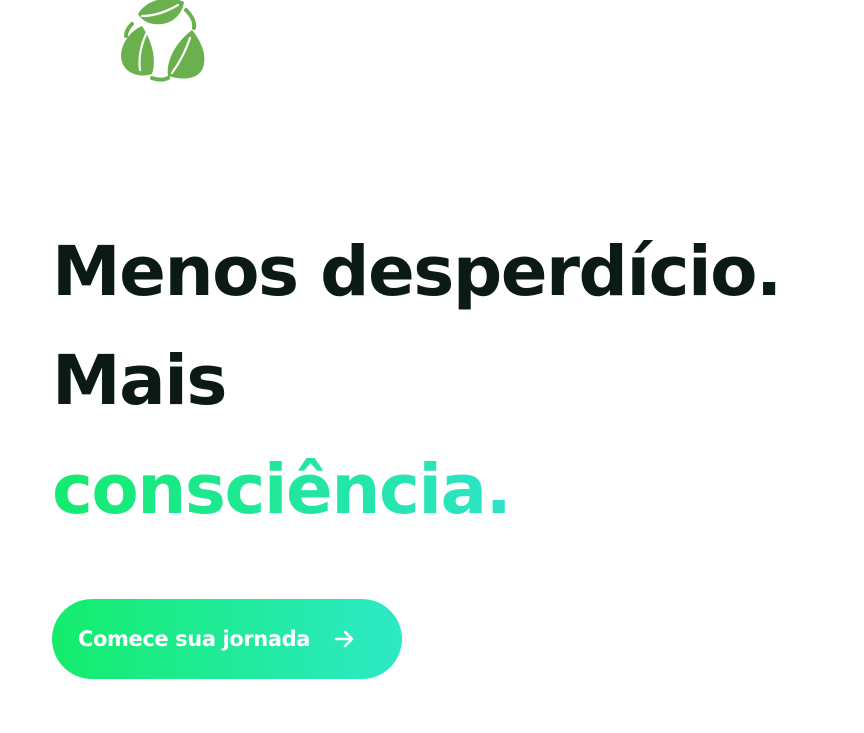 The width and height of the screenshot is (864, 733). Describe the element at coordinates (282, 490) in the screenshot. I see `headline-accent: consciência.` at that location.